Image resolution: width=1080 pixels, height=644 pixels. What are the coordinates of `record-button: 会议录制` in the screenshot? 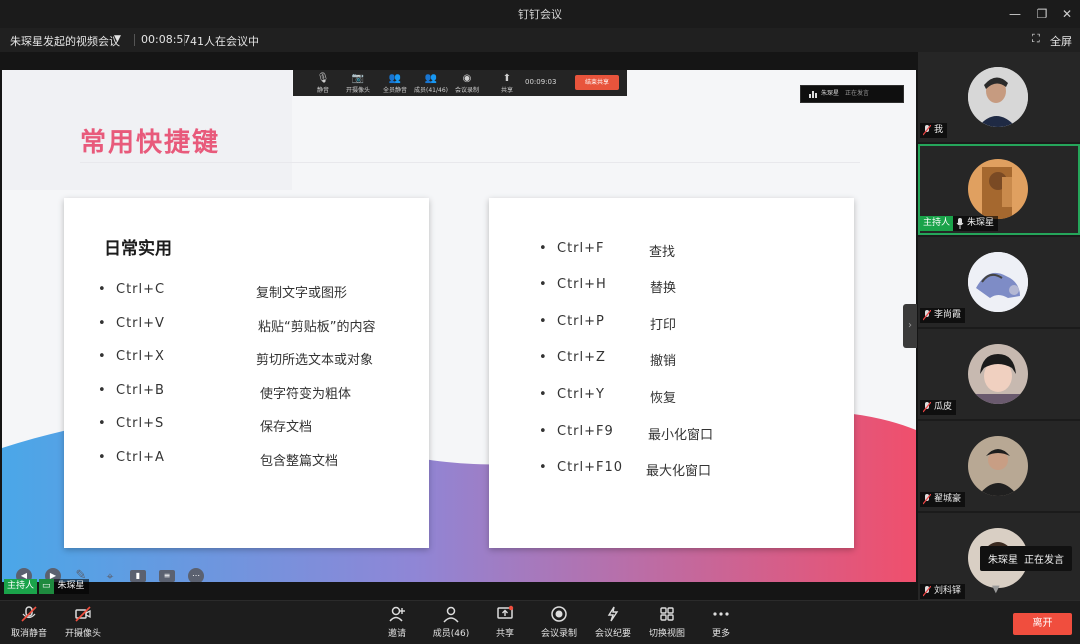 It's located at (559, 622).